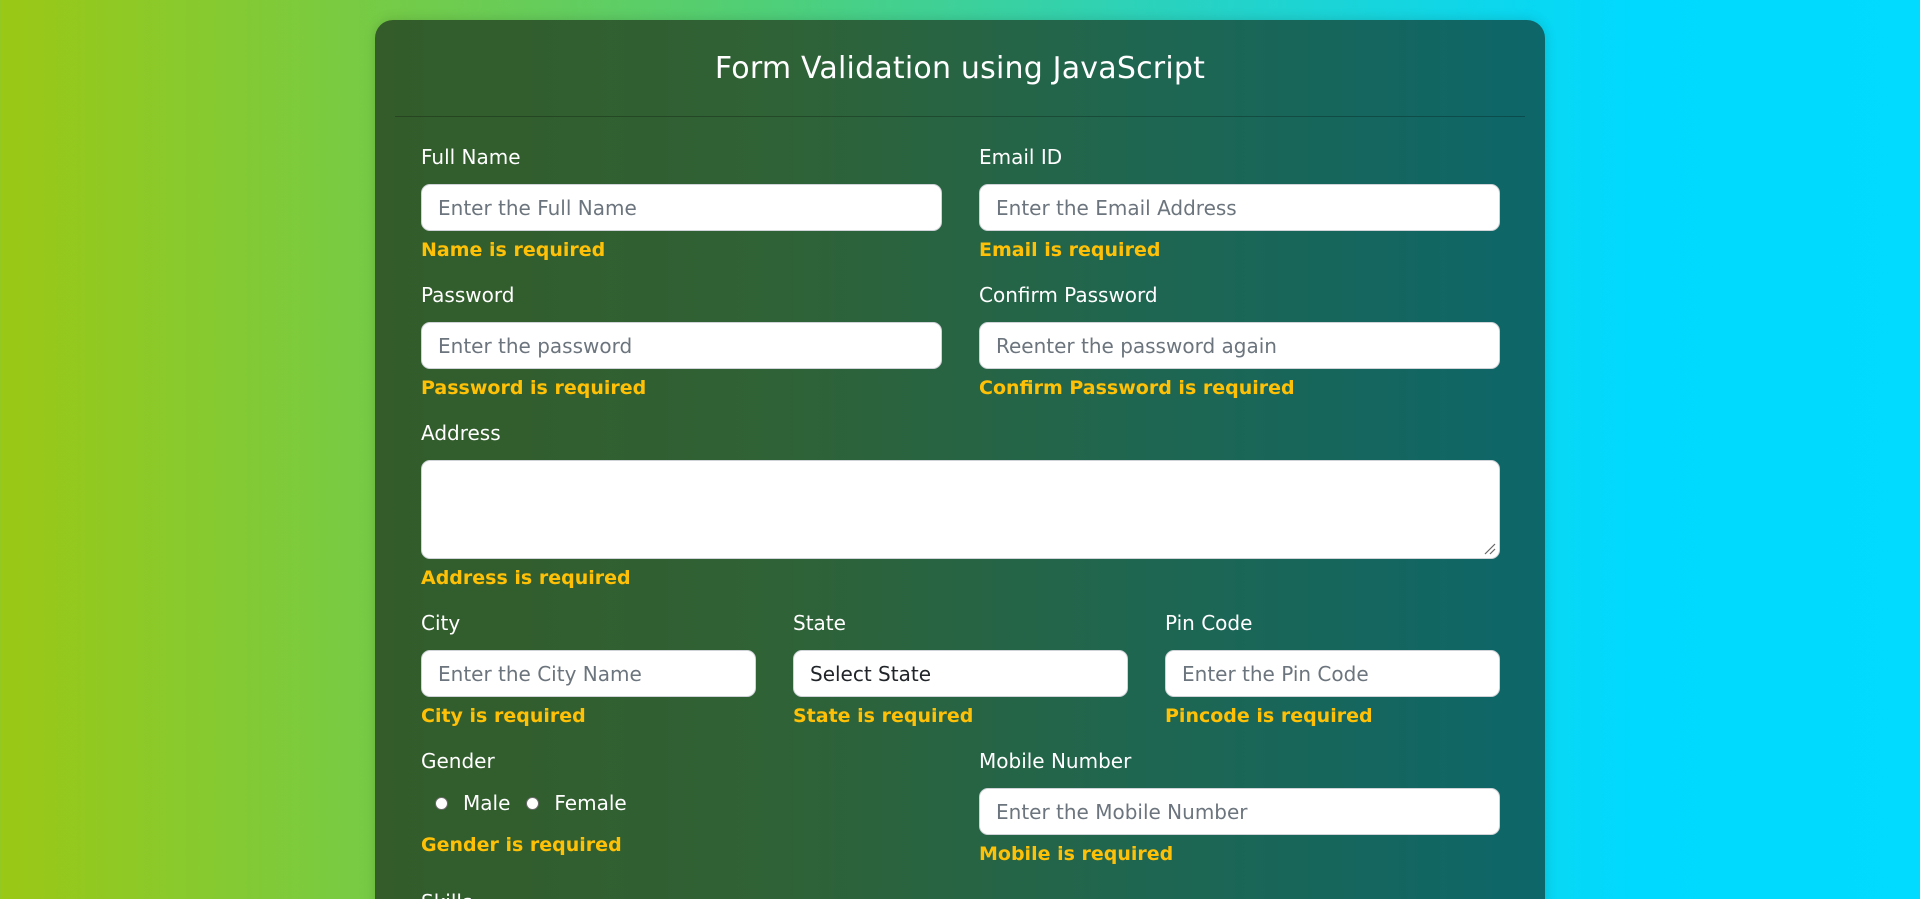  Describe the element at coordinates (1239, 207) in the screenshot. I see `email-input: Enter the Email Address` at that location.